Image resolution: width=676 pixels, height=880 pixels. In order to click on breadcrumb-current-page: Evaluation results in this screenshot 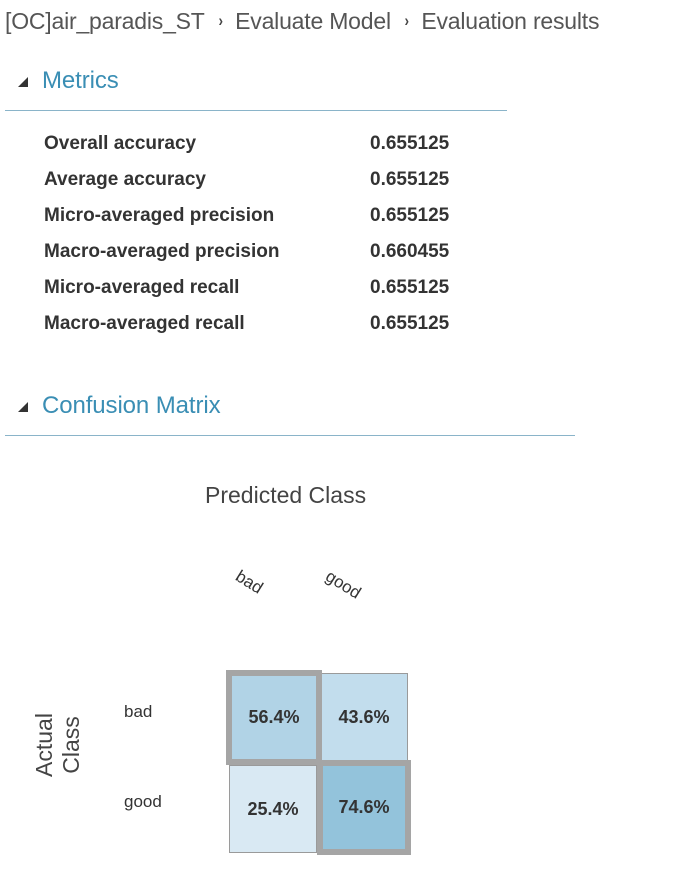, I will do `click(510, 20)`.